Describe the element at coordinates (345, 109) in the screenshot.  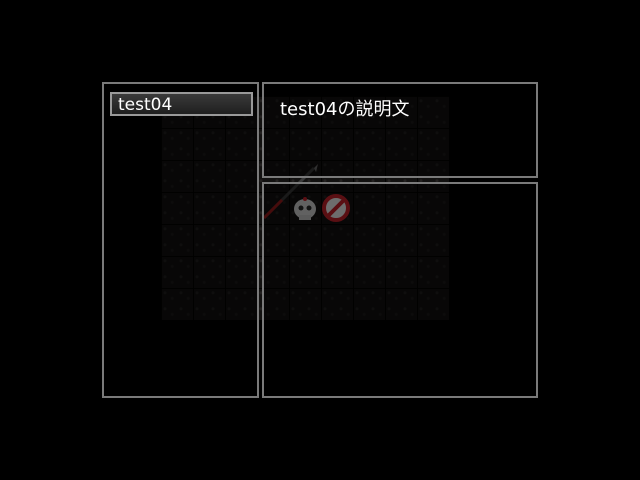
I see `description-text: test04の説明文` at that location.